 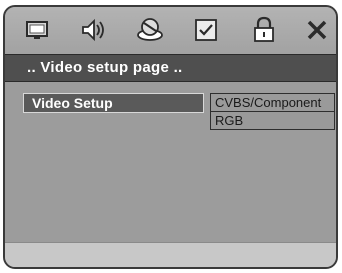 What do you see at coordinates (206, 30) in the screenshot?
I see `preference-icon` at bounding box center [206, 30].